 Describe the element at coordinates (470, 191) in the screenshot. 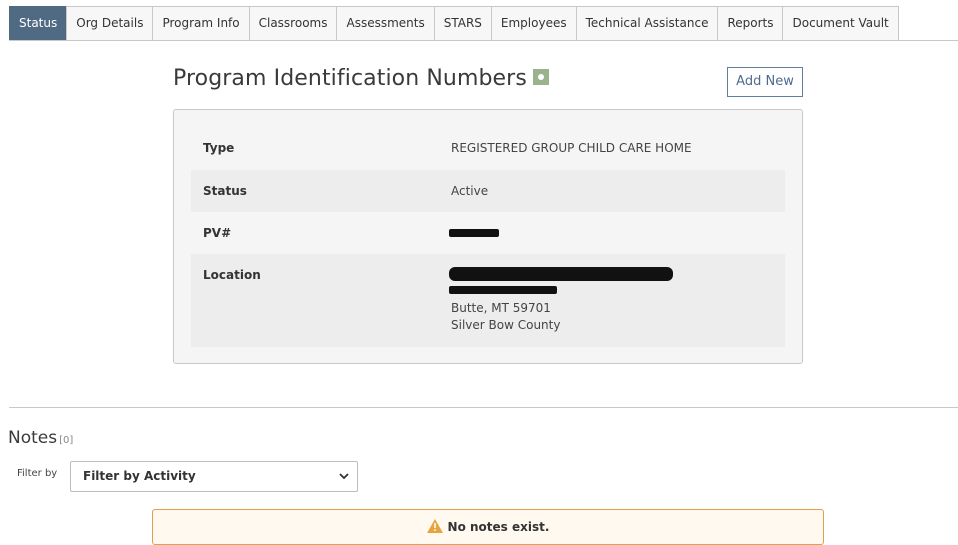

I see `status-value: Active` at that location.